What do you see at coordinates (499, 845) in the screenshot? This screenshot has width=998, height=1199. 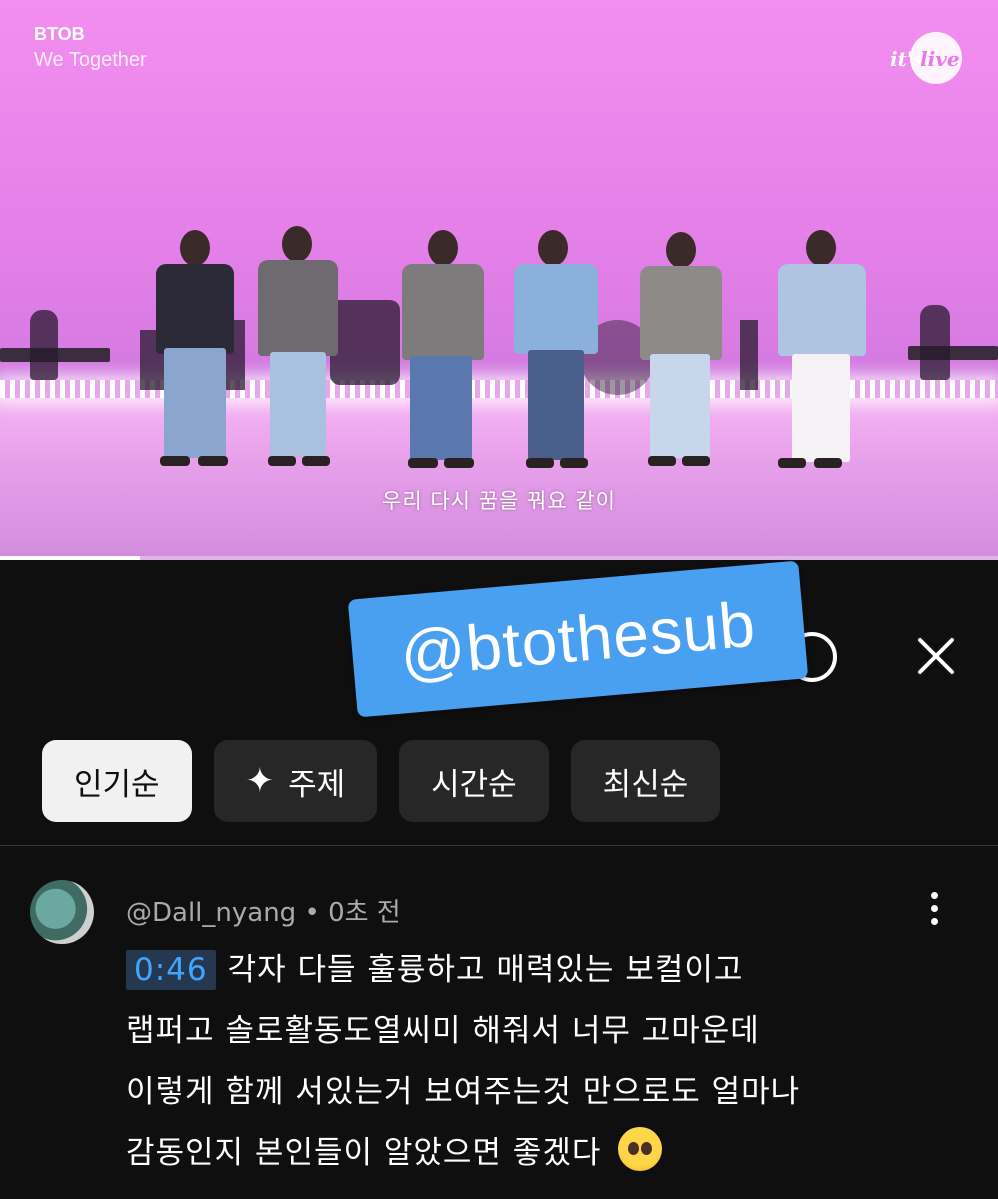 I see `divider` at bounding box center [499, 845].